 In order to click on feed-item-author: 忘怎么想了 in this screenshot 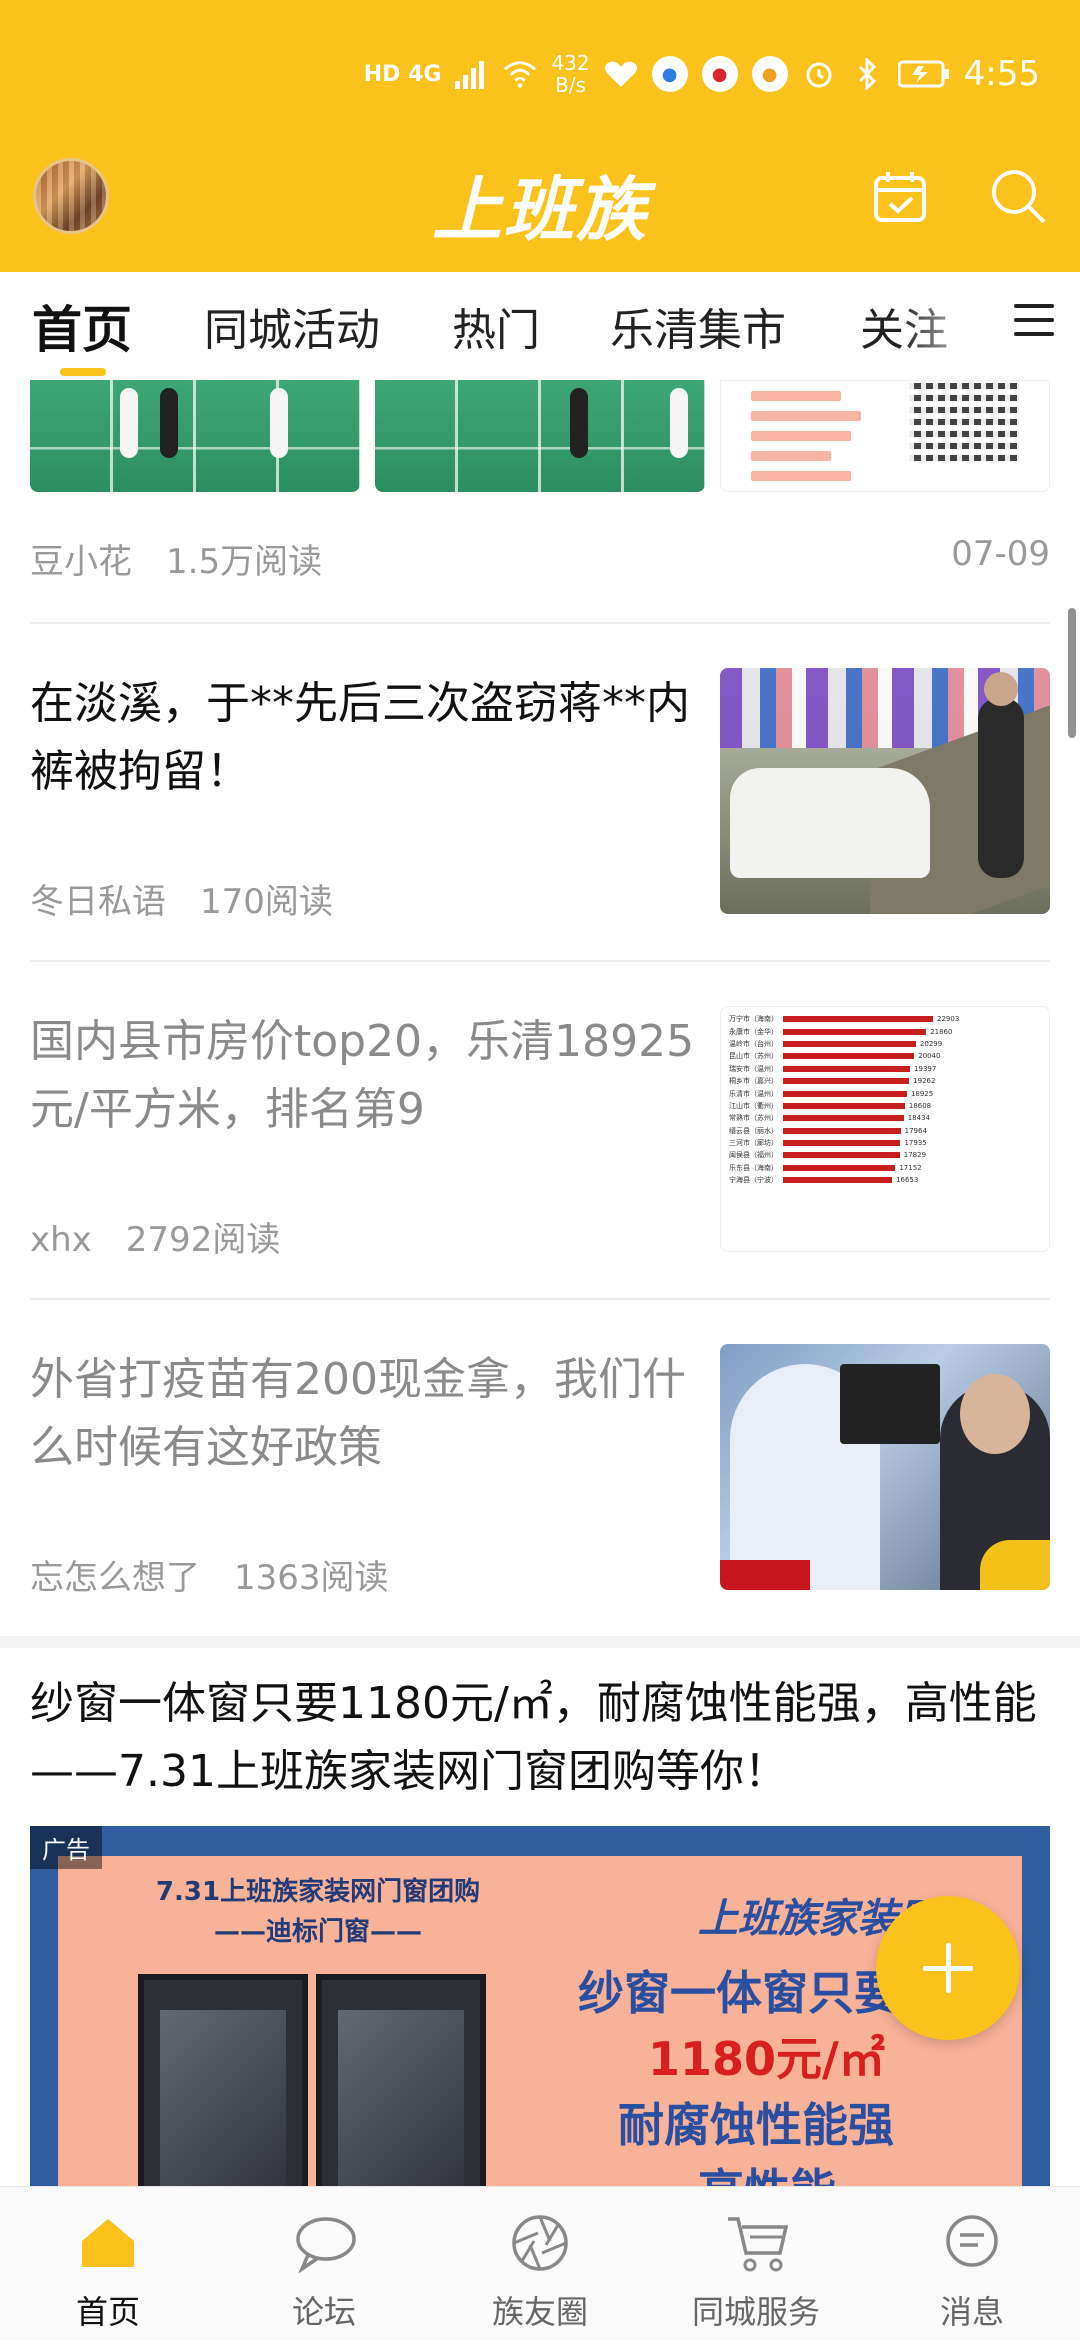, I will do `click(115, 1578)`.